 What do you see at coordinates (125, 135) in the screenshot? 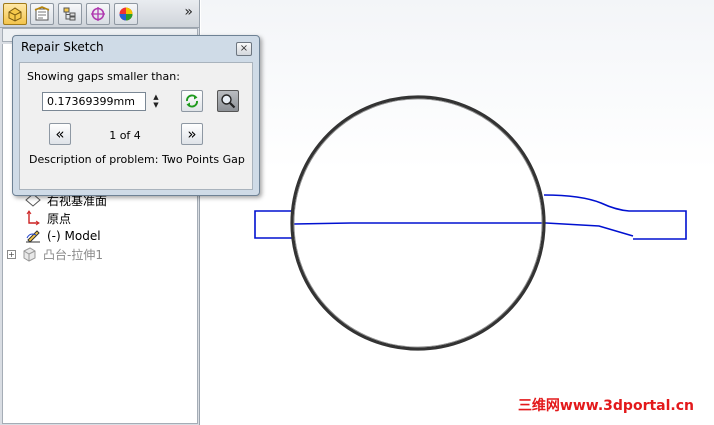
I see `gap-counter: 1 of 4` at bounding box center [125, 135].